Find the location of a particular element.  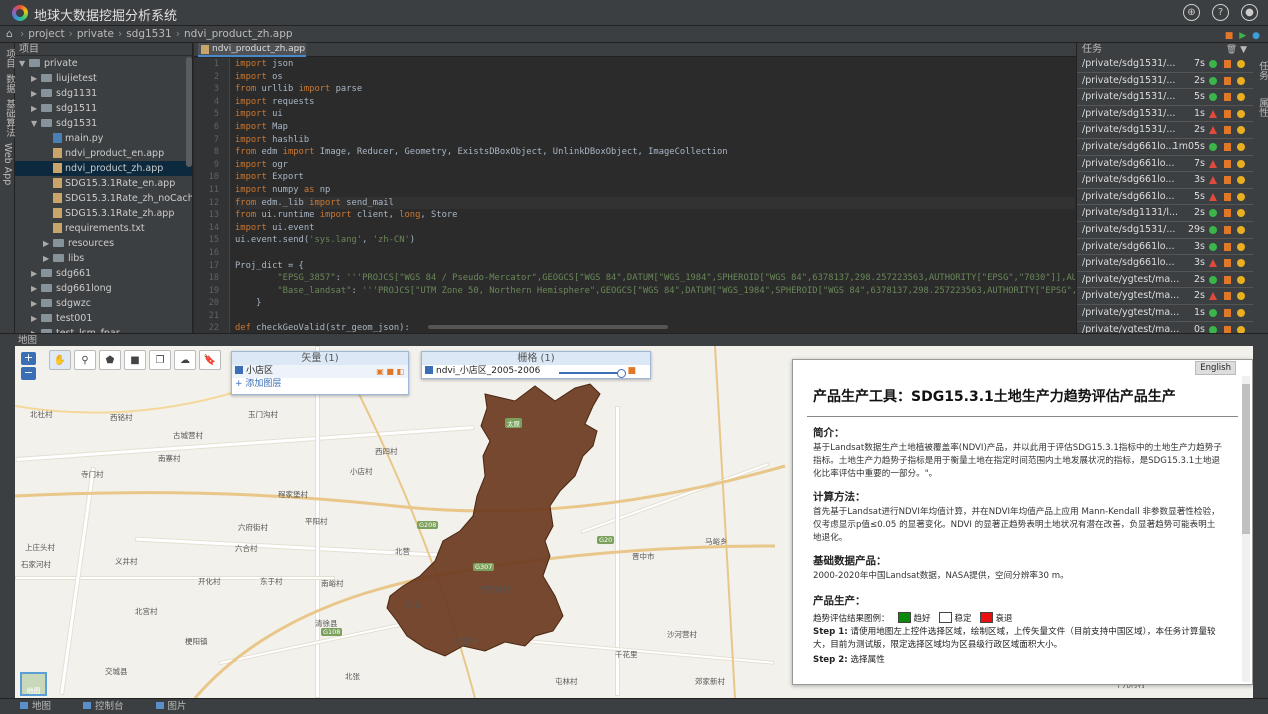

vector-panel-title: 矢量 (1) is located at coordinates (320, 358).